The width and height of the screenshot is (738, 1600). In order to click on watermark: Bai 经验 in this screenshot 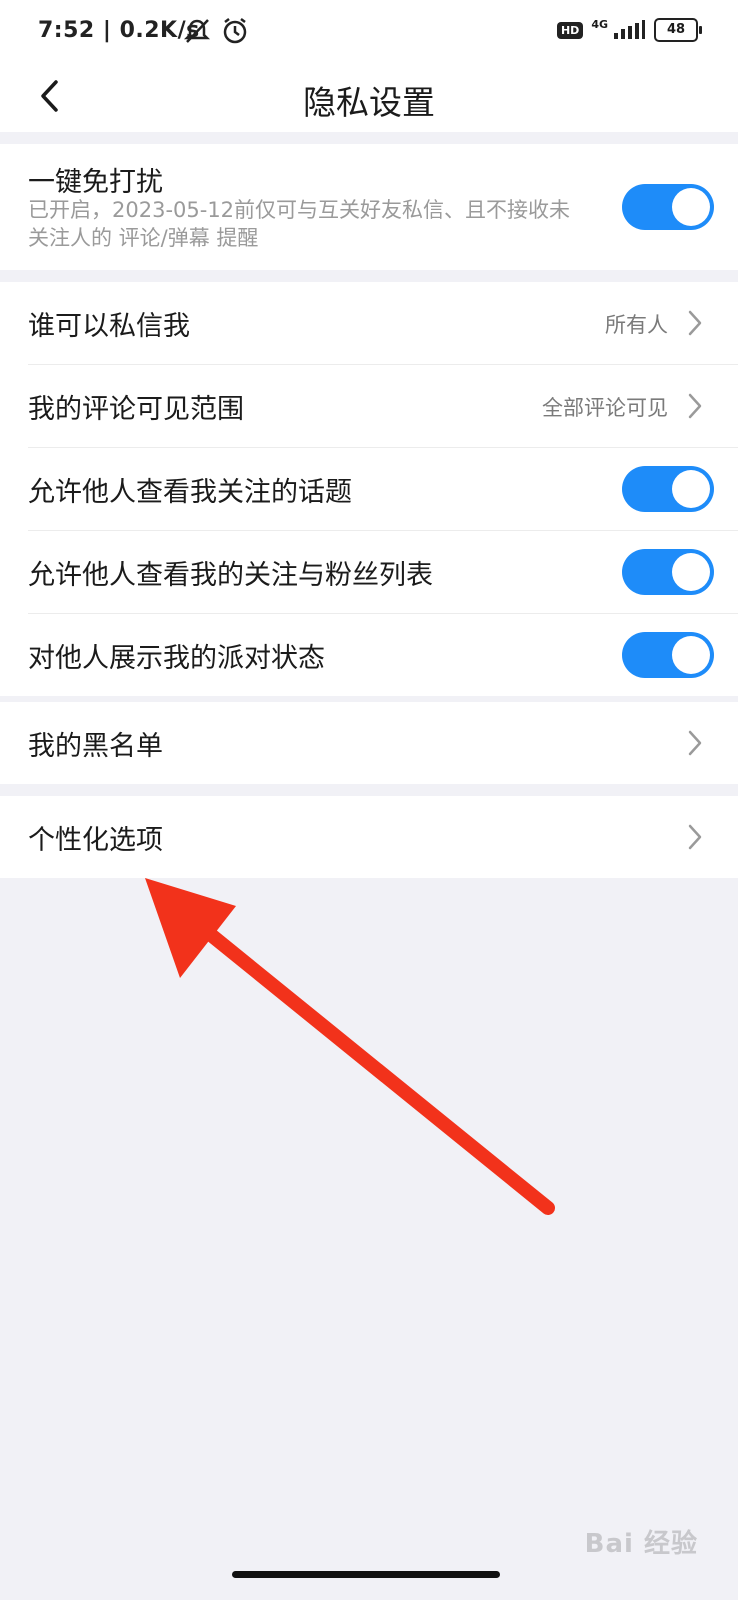, I will do `click(641, 1544)`.